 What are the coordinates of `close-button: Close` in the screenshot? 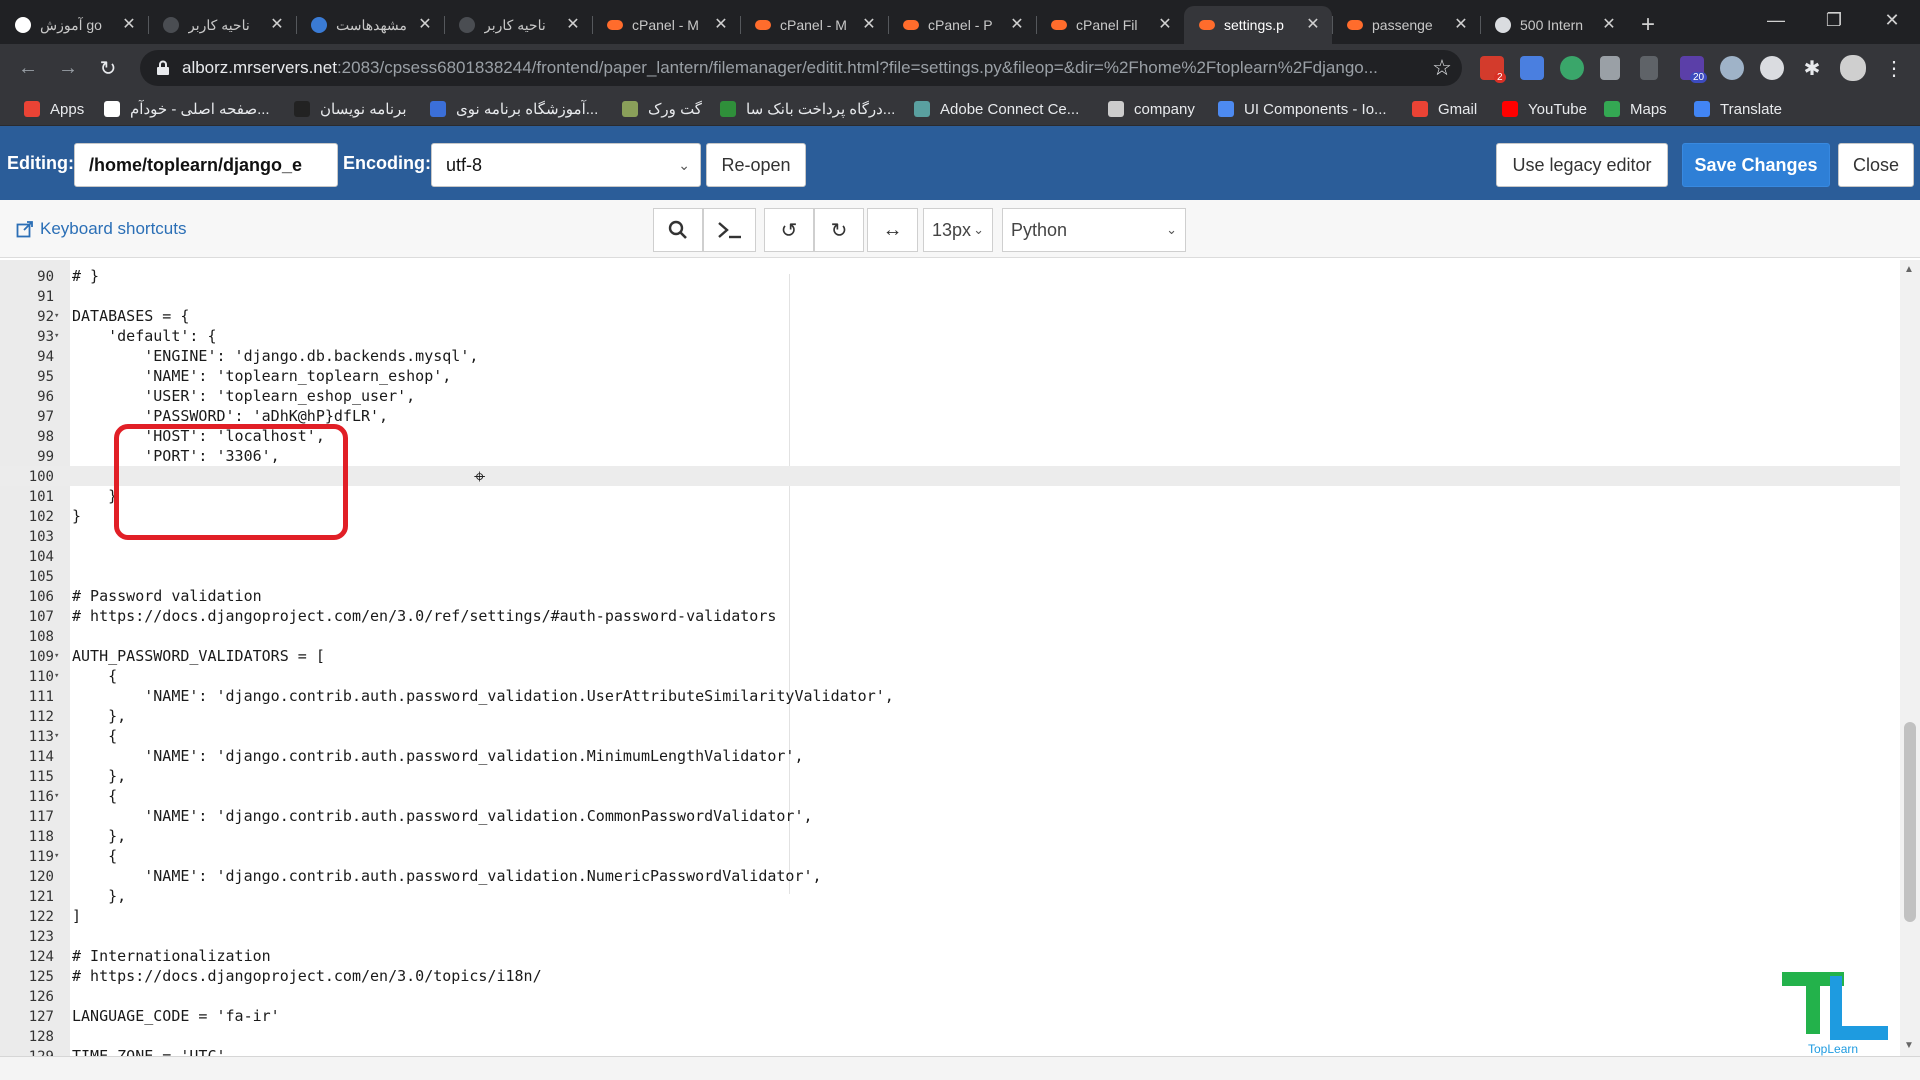 It's located at (1876, 165).